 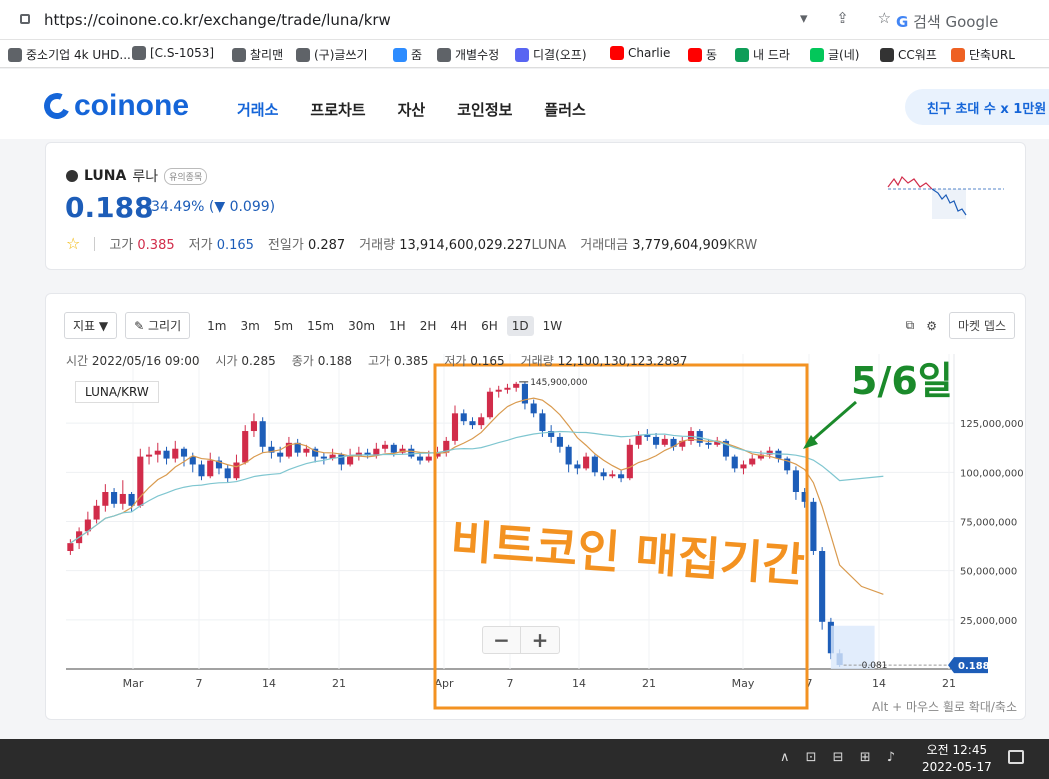 I want to click on notification-icon, so click(x=1016, y=757).